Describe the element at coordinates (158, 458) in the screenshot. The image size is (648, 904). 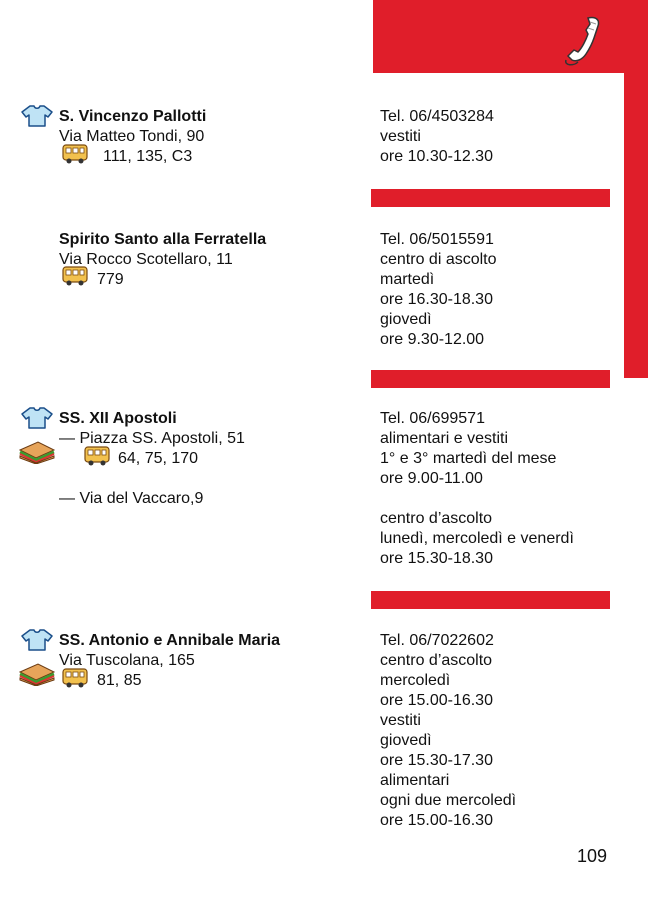
I see `bus-lines: 64, 75, 170` at that location.